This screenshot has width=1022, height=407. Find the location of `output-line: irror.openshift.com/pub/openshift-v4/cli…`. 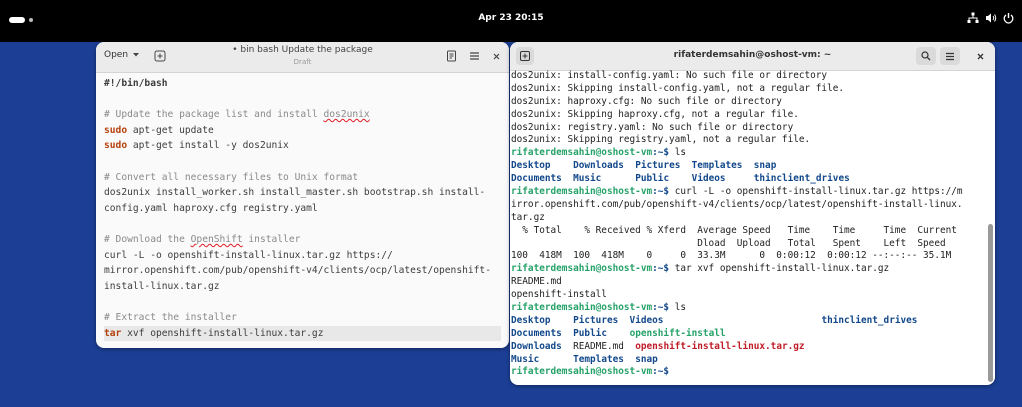

output-line: irror.openshift.com/pub/openshift-v4/cli… is located at coordinates (737, 204).